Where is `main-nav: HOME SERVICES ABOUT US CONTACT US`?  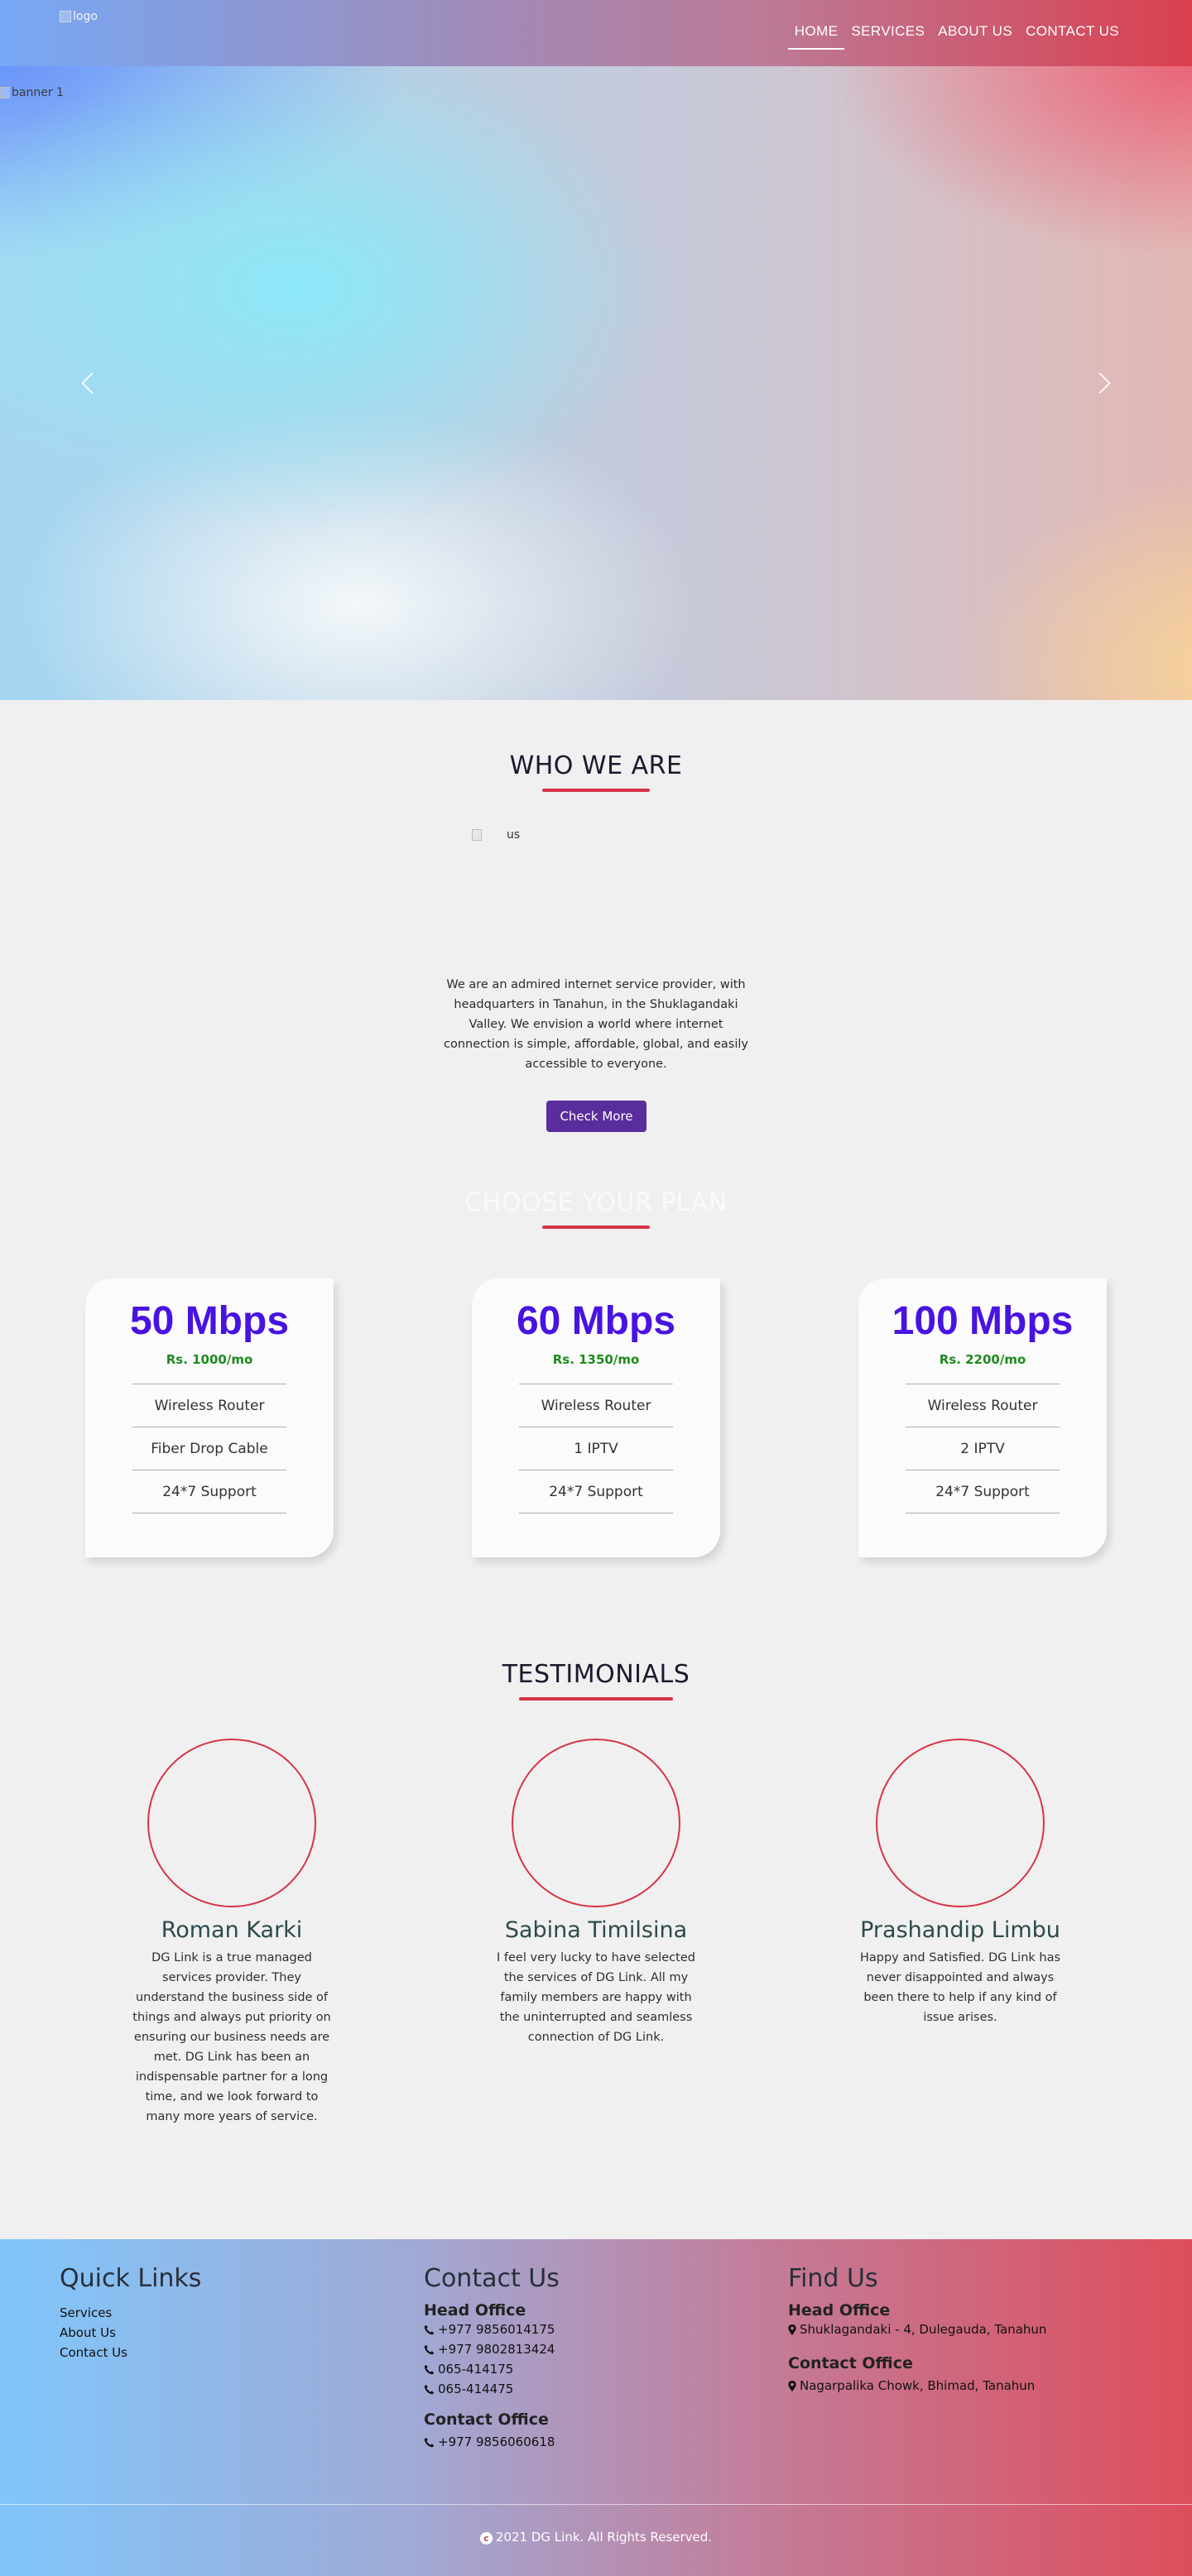
main-nav: HOME SERVICES ABOUT US CONTACT US is located at coordinates (956, 37).